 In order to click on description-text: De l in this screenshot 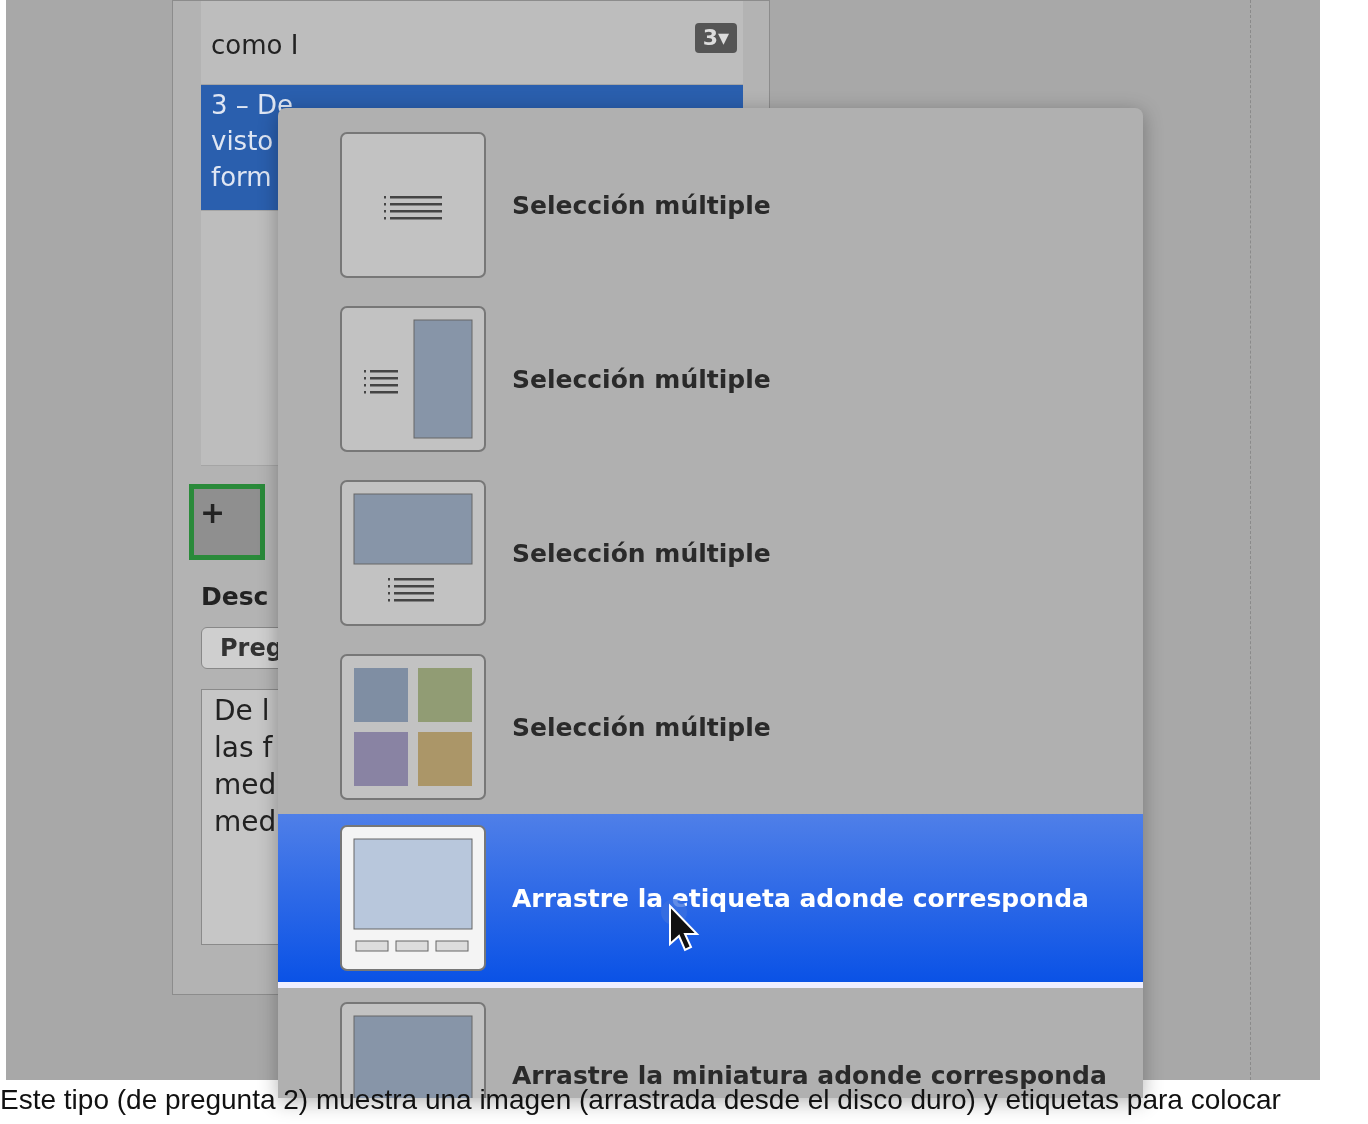, I will do `click(242, 711)`.